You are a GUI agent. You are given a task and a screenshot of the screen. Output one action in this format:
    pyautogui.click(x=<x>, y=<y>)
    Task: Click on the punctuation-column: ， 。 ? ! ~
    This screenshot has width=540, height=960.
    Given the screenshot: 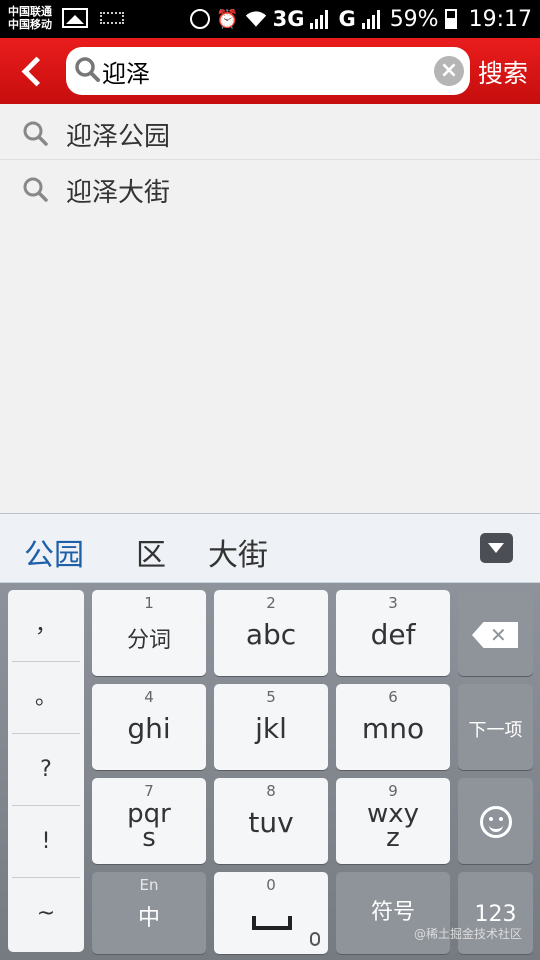 What is the action you would take?
    pyautogui.click(x=46, y=771)
    